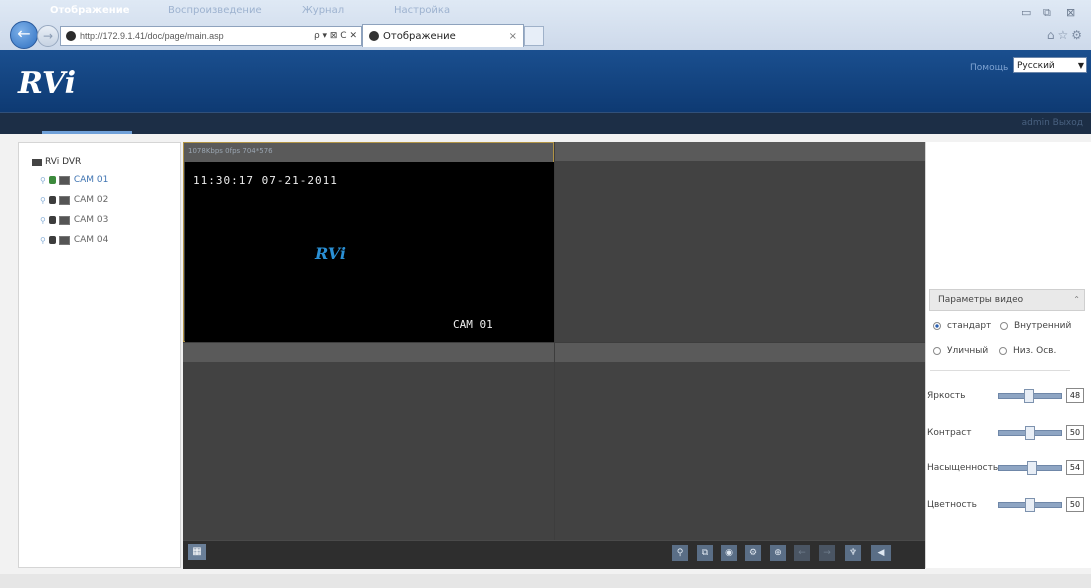 The width and height of the screenshot is (1091, 588). I want to click on mode-lowlight-radio: Низ. Осв., so click(1027, 351).